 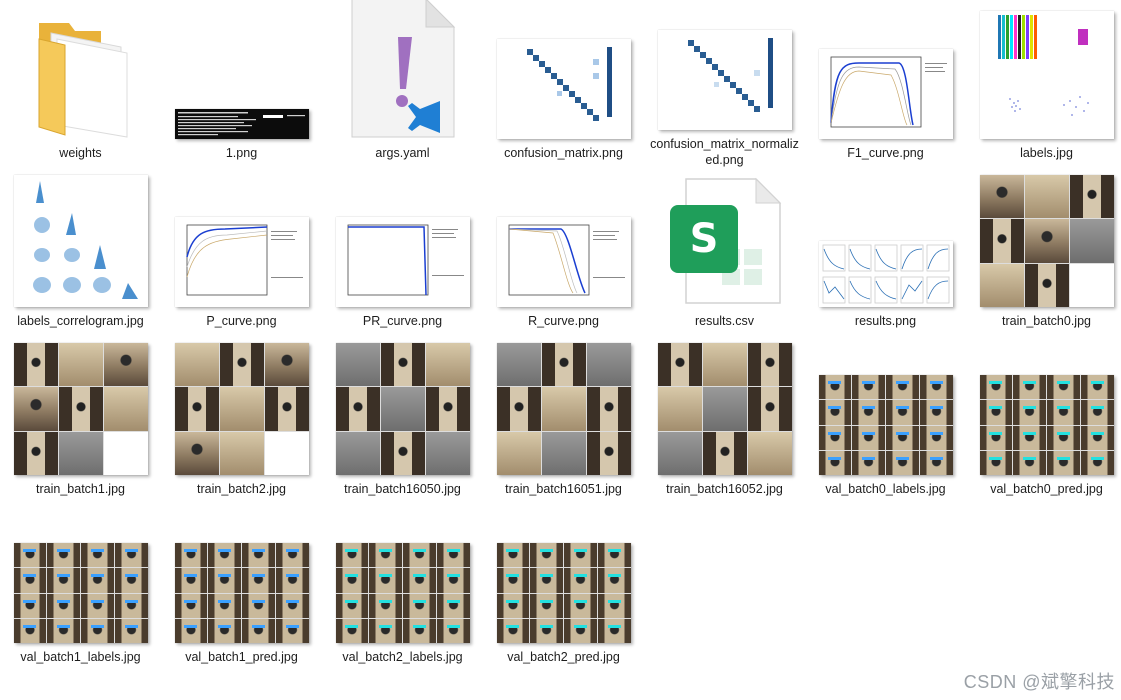 I want to click on file-item: F1_curve.png, so click(x=885, y=84).